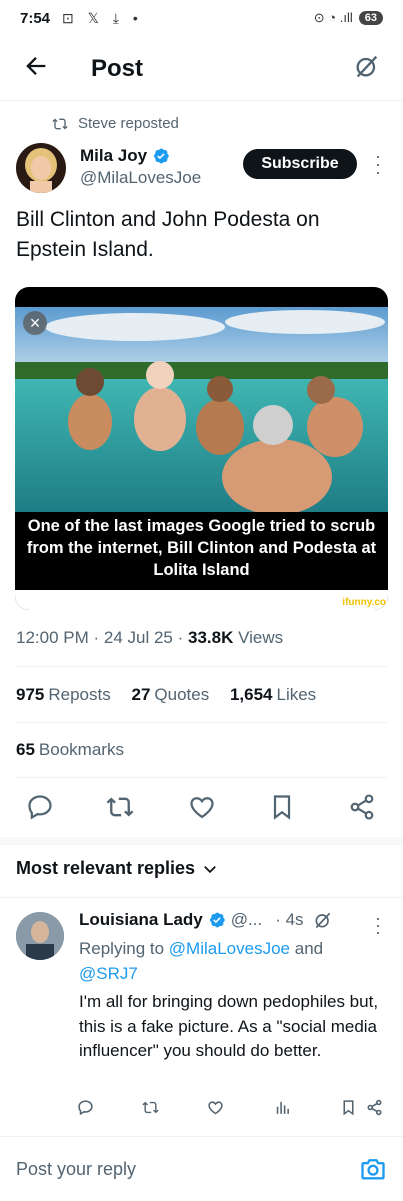 This screenshot has height=1201, width=403. Describe the element at coordinates (333, 17) in the screenshot. I see `signal-icon: ⊙ ◔ .ıll` at that location.